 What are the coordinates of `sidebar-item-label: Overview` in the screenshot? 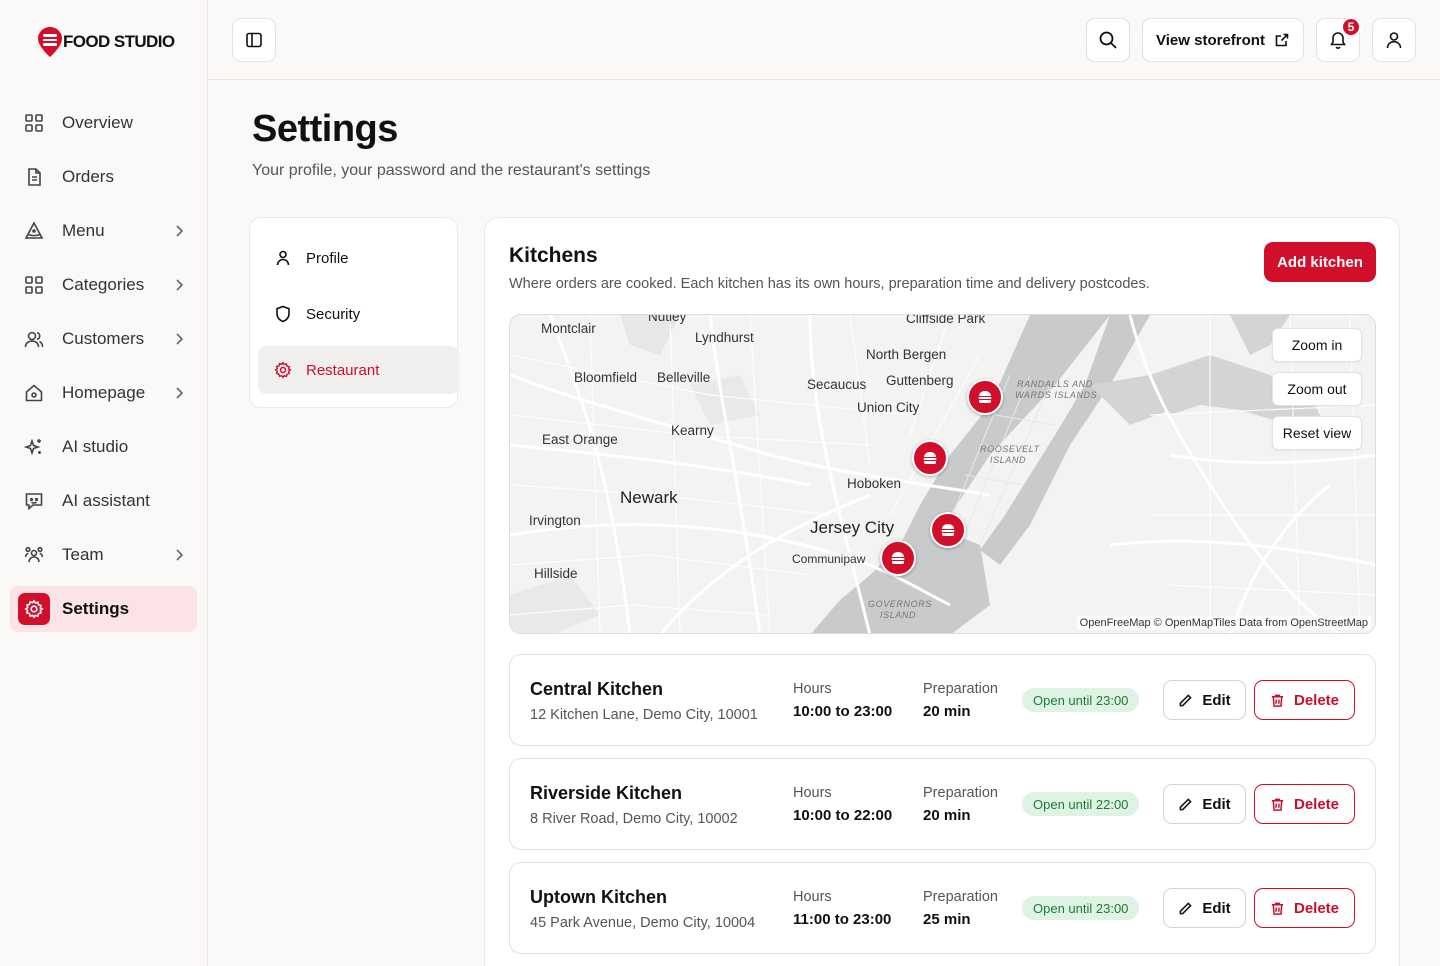 It's located at (97, 122).